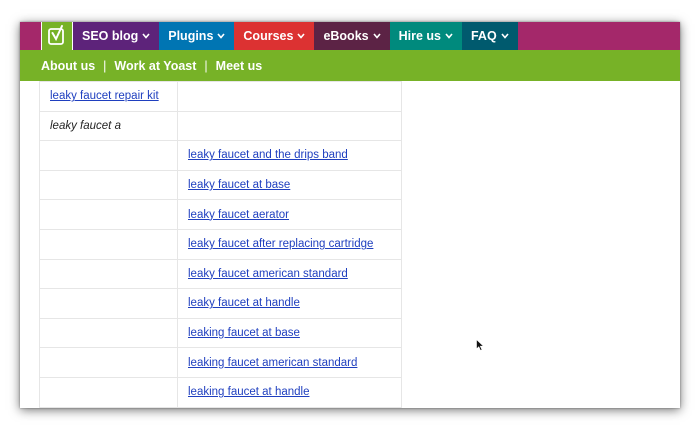  I want to click on nav-courses-label: Courses, so click(268, 36).